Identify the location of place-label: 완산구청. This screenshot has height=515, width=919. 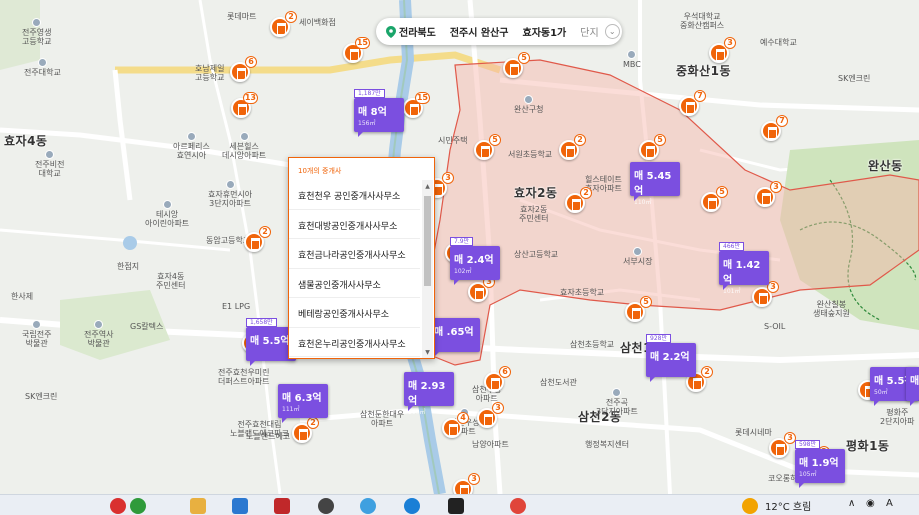
(528, 104).